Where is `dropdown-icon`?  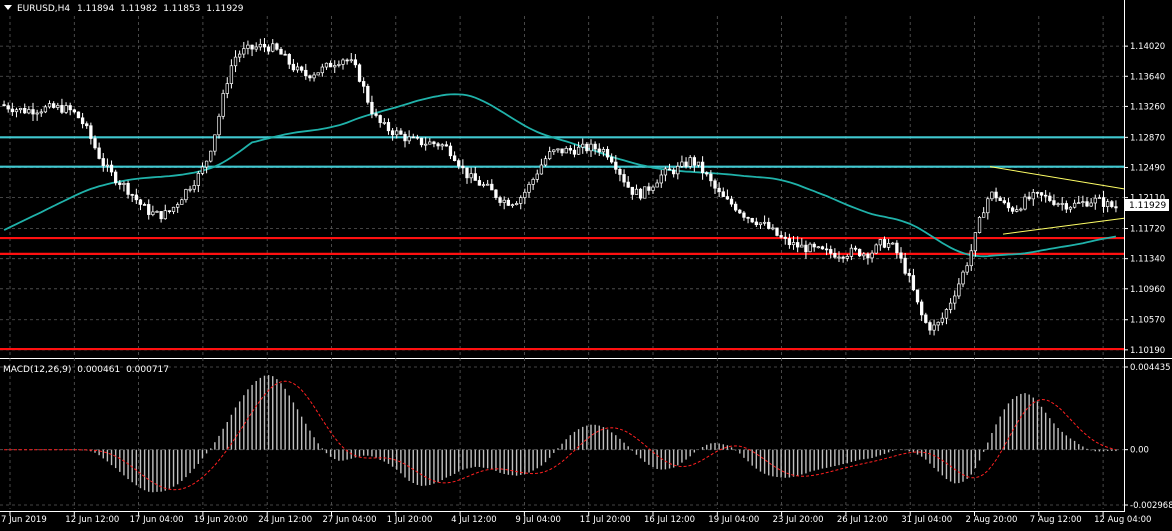
dropdown-icon is located at coordinates (8, 7).